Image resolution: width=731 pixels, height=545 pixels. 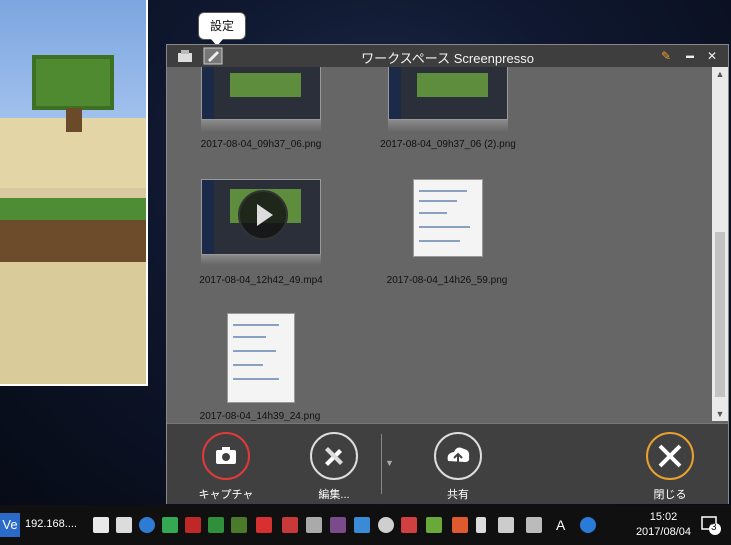 I want to click on minecraft-window, so click(x=74, y=193).